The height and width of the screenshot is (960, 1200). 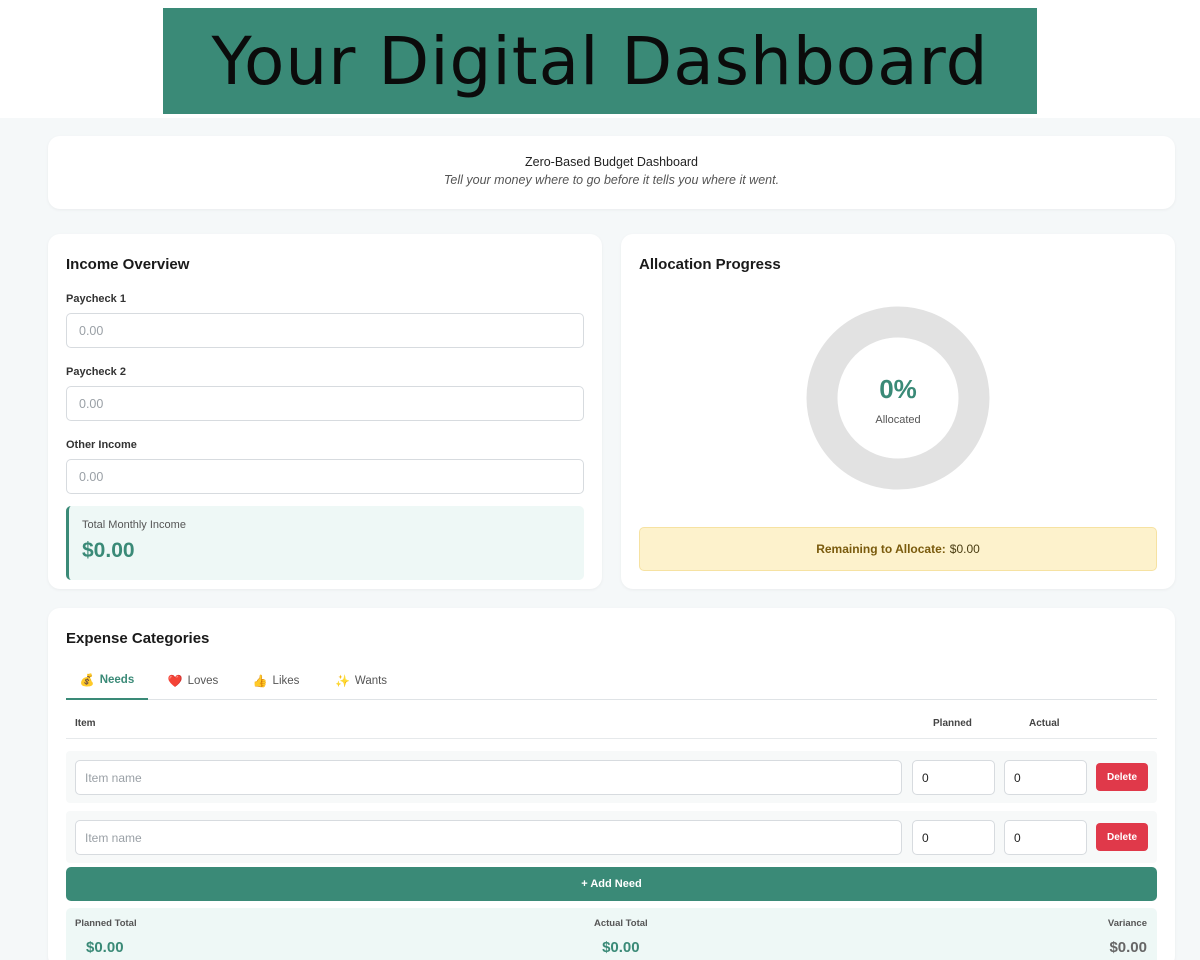 What do you see at coordinates (621, 923) in the screenshot?
I see `actual-total-label: Actual Total` at bounding box center [621, 923].